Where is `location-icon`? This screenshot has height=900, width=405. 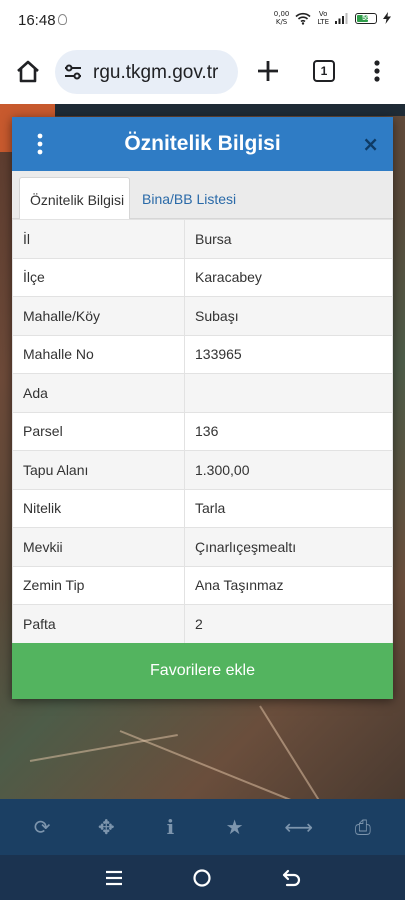
location-icon is located at coordinates (62, 19).